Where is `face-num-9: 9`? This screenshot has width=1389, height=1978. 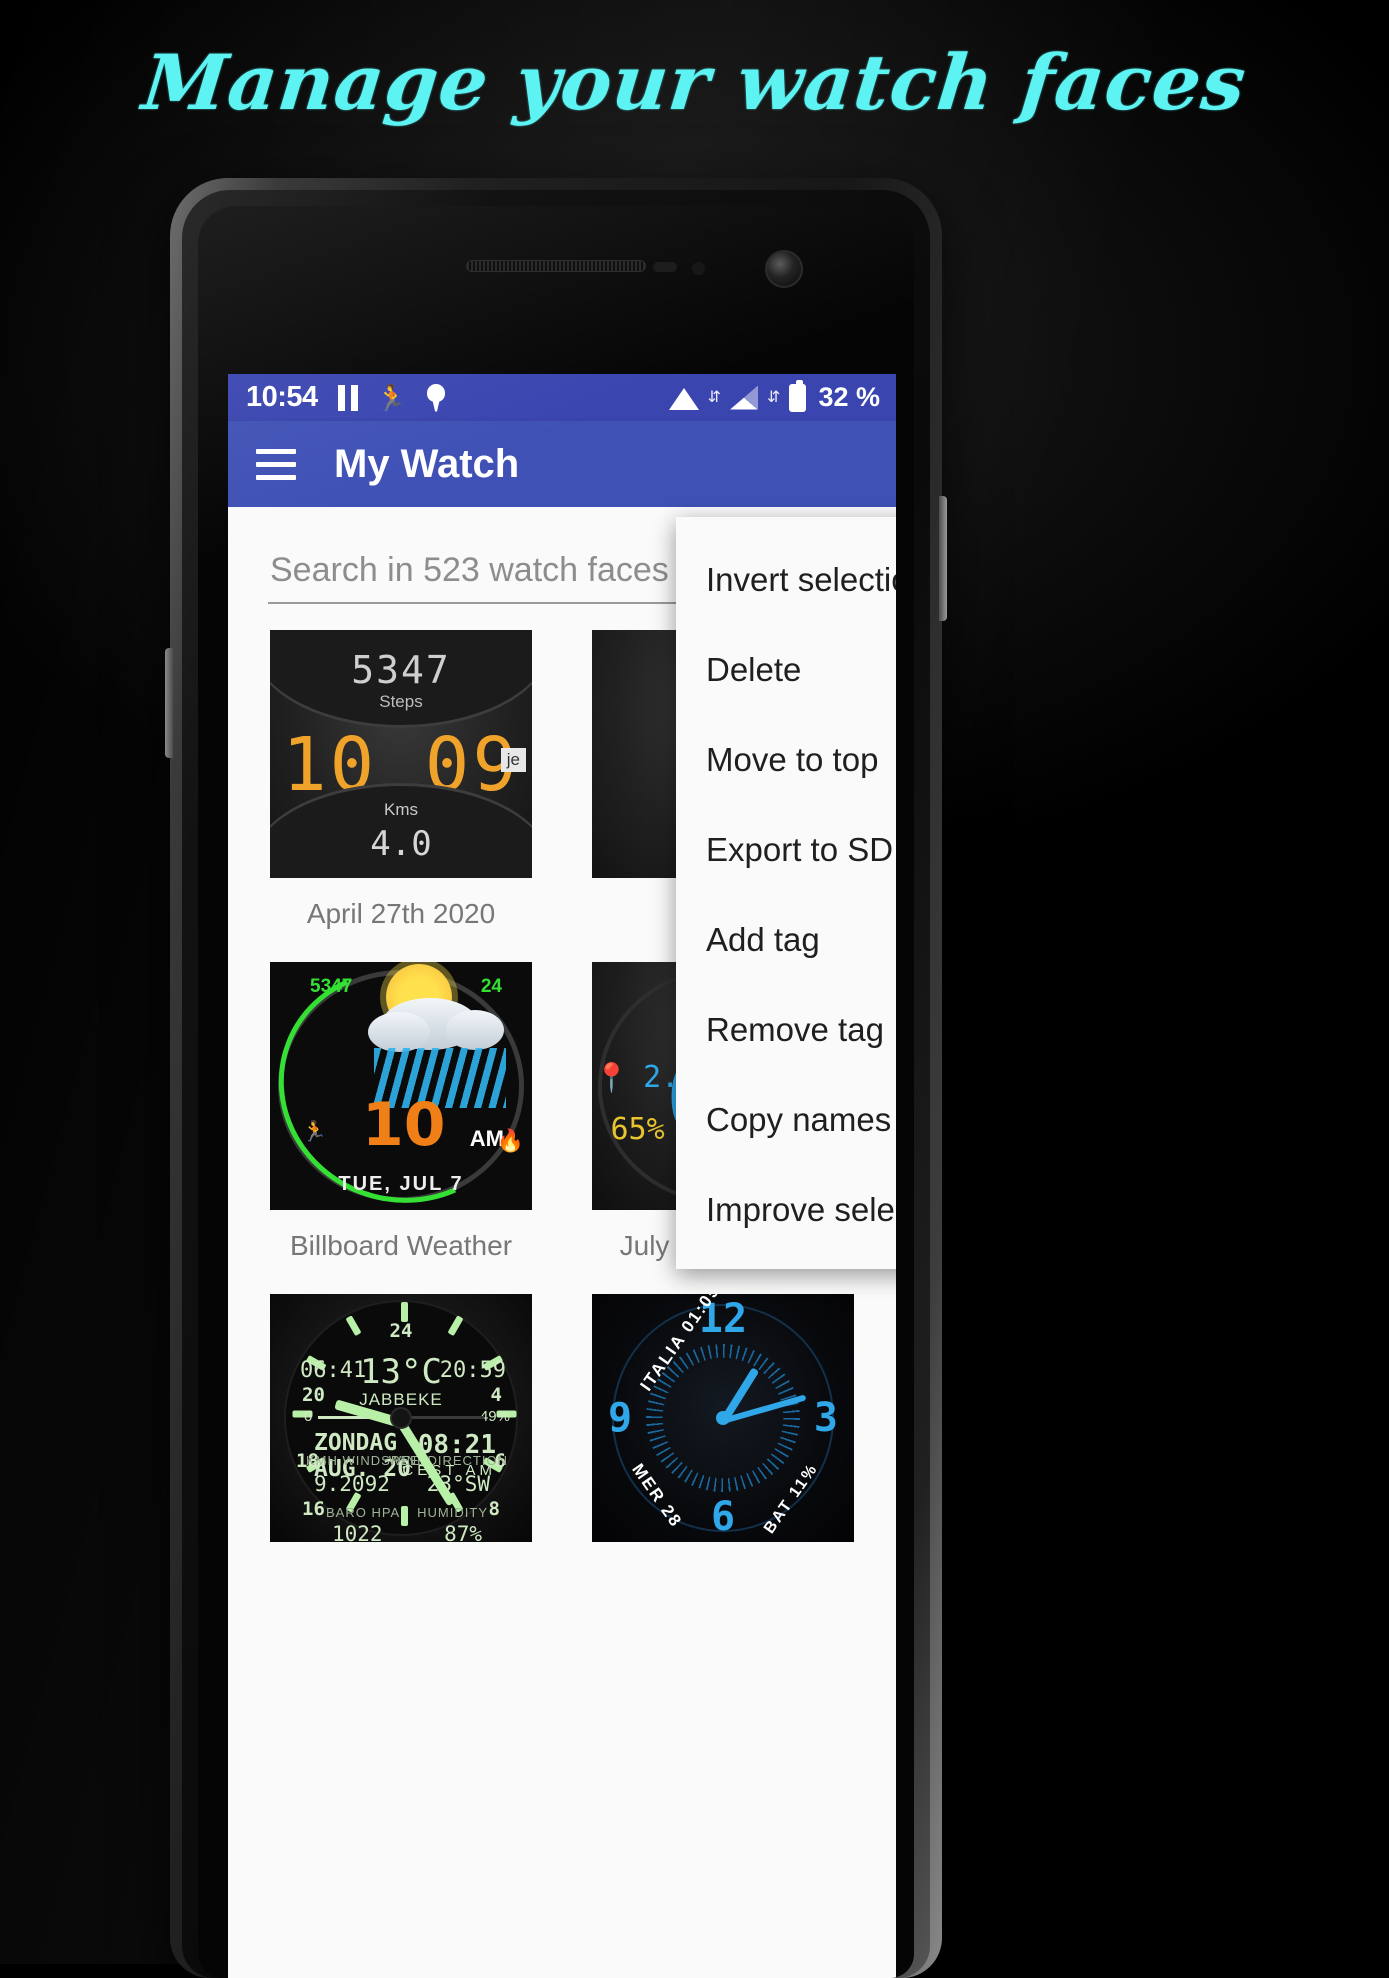 face-num-9: 9 is located at coordinates (620, 1418).